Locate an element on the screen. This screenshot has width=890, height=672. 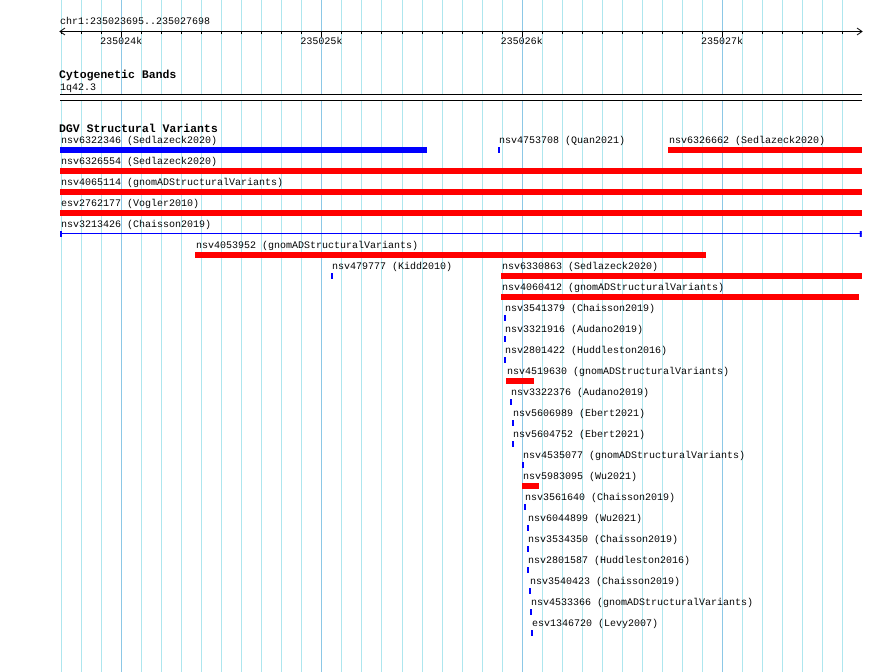
variant-label: nsv3213426 (Chaisson2019) is located at coordinates (136, 225).